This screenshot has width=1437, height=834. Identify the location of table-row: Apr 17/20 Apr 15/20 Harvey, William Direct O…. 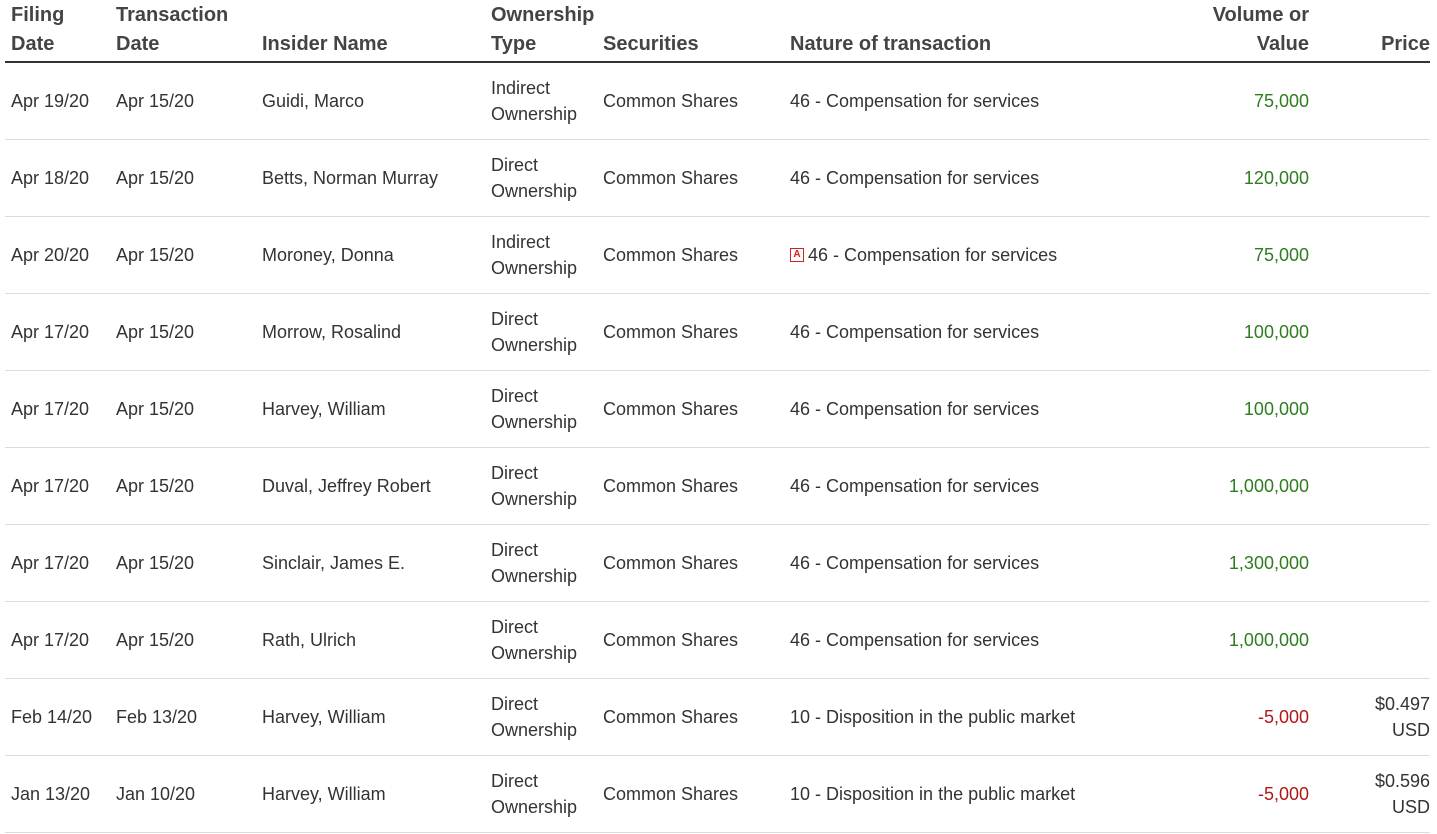
(717, 409).